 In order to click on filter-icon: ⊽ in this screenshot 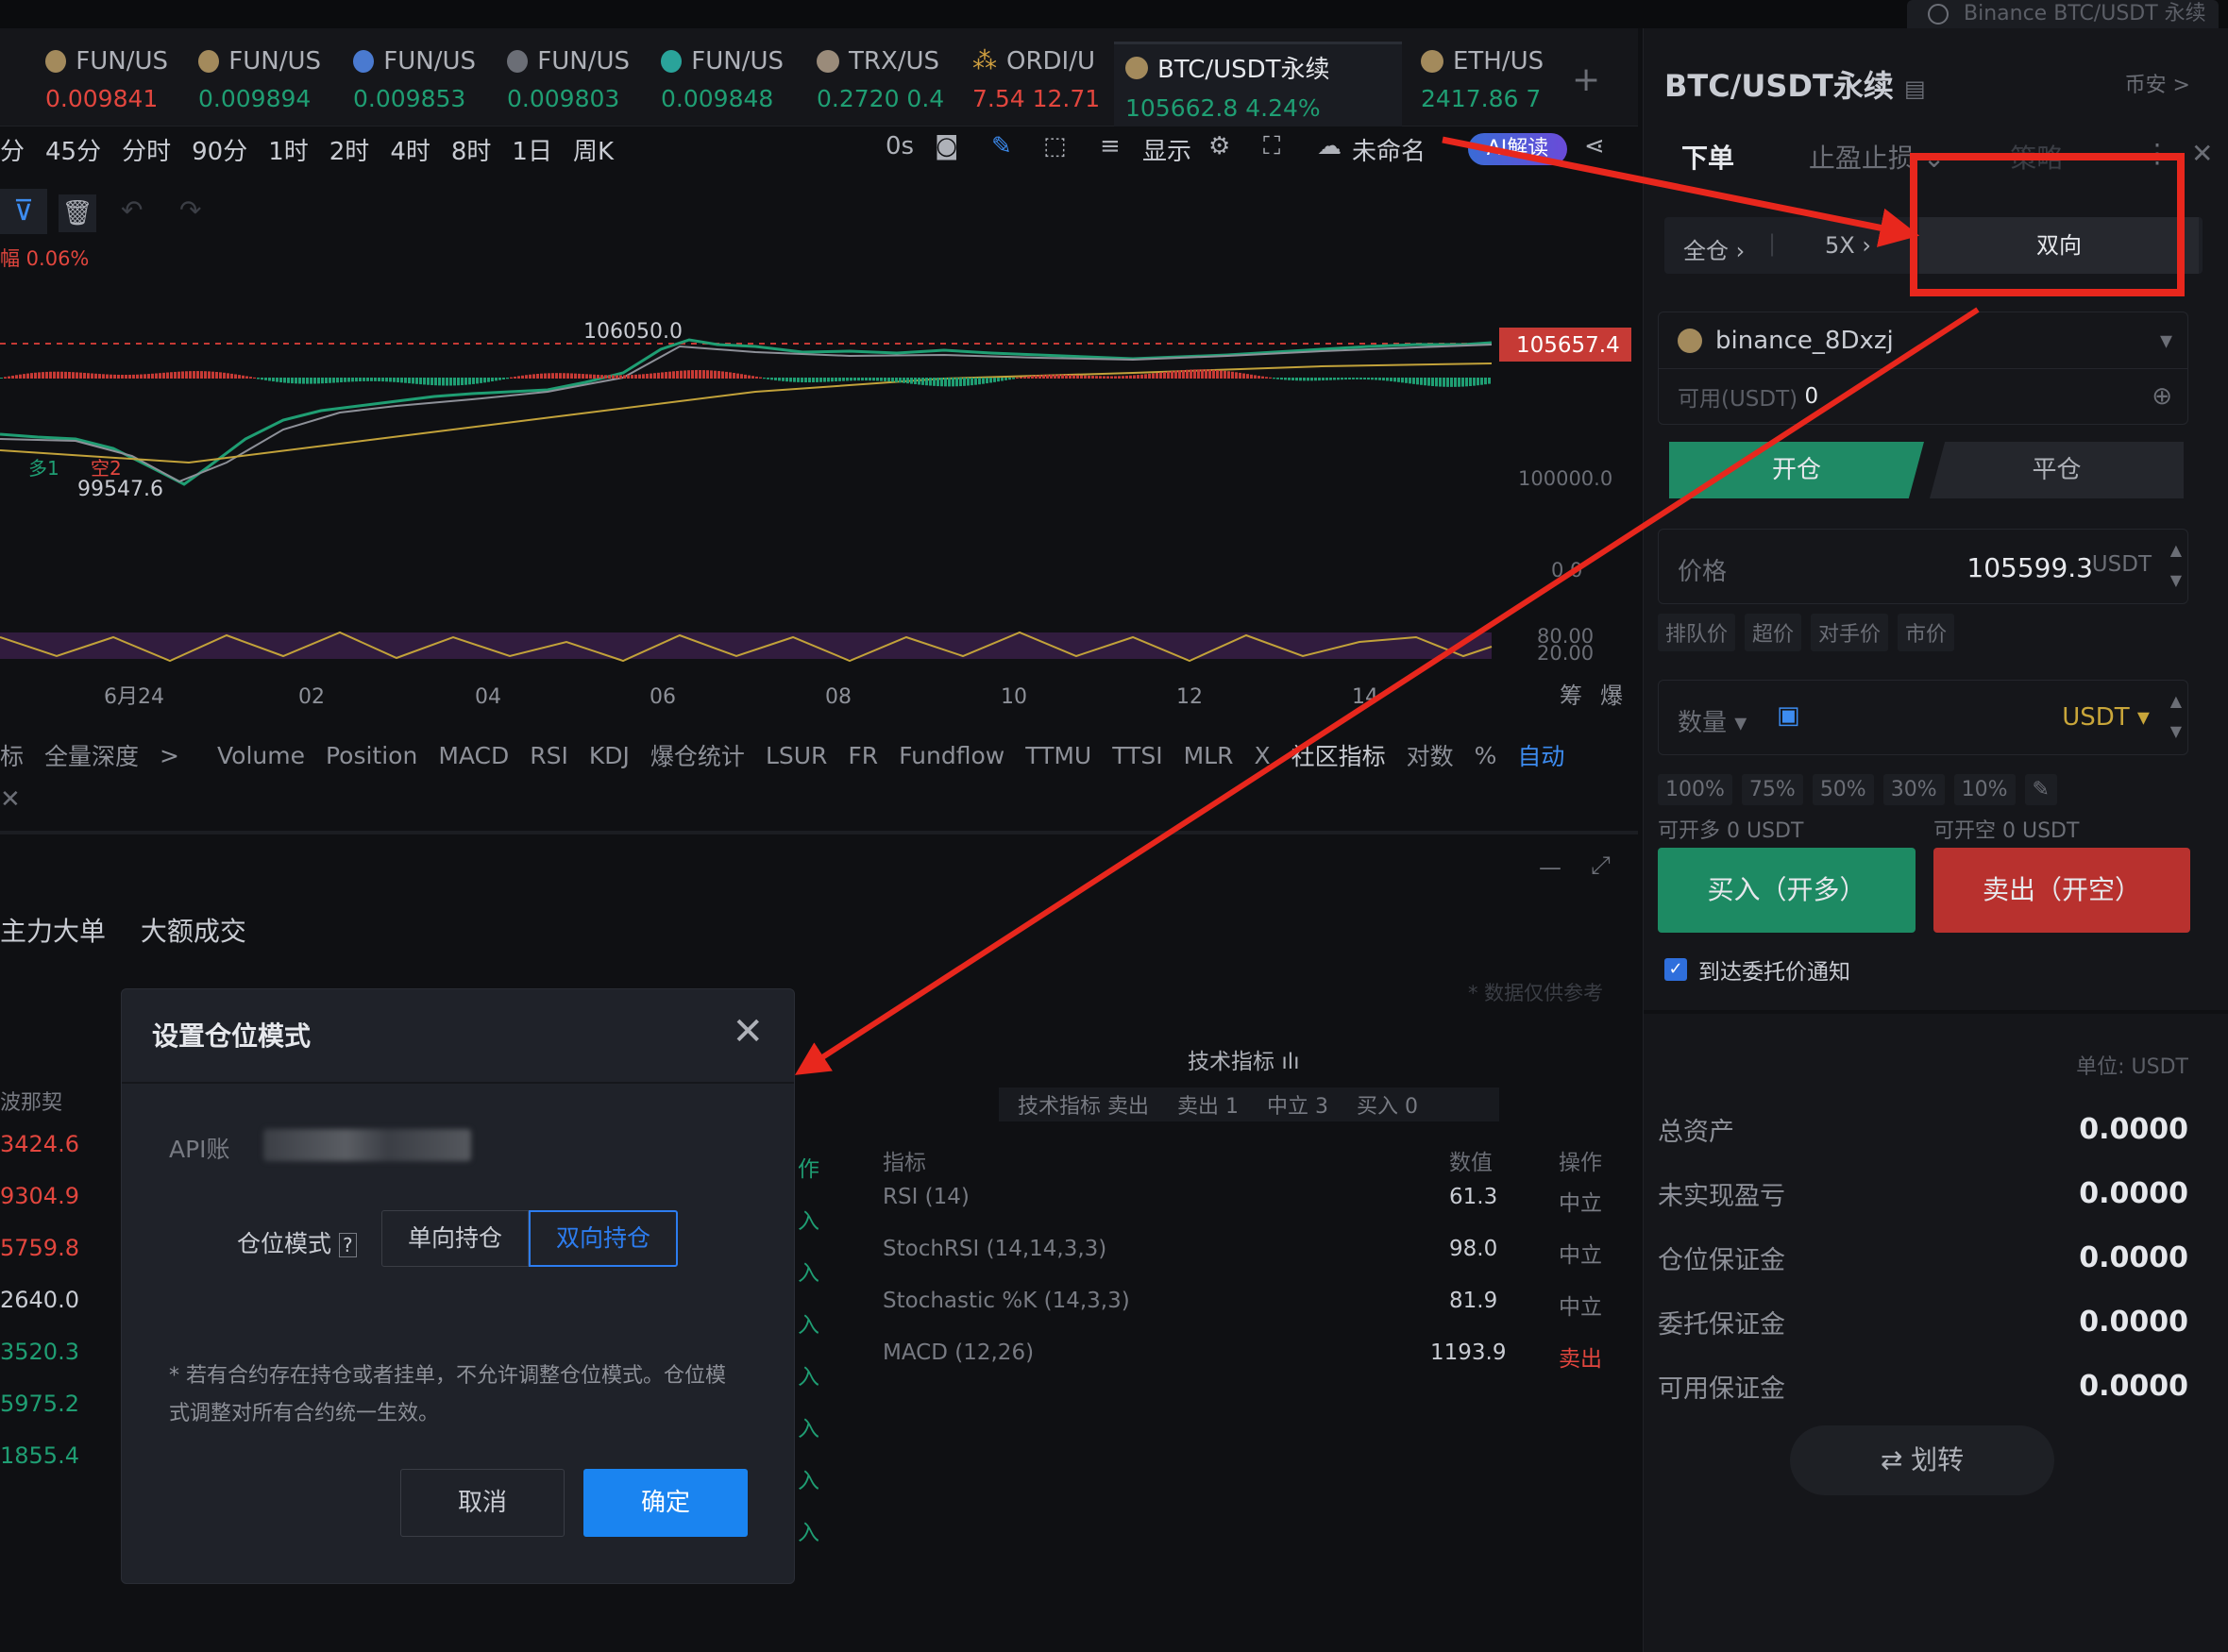, I will do `click(23, 211)`.